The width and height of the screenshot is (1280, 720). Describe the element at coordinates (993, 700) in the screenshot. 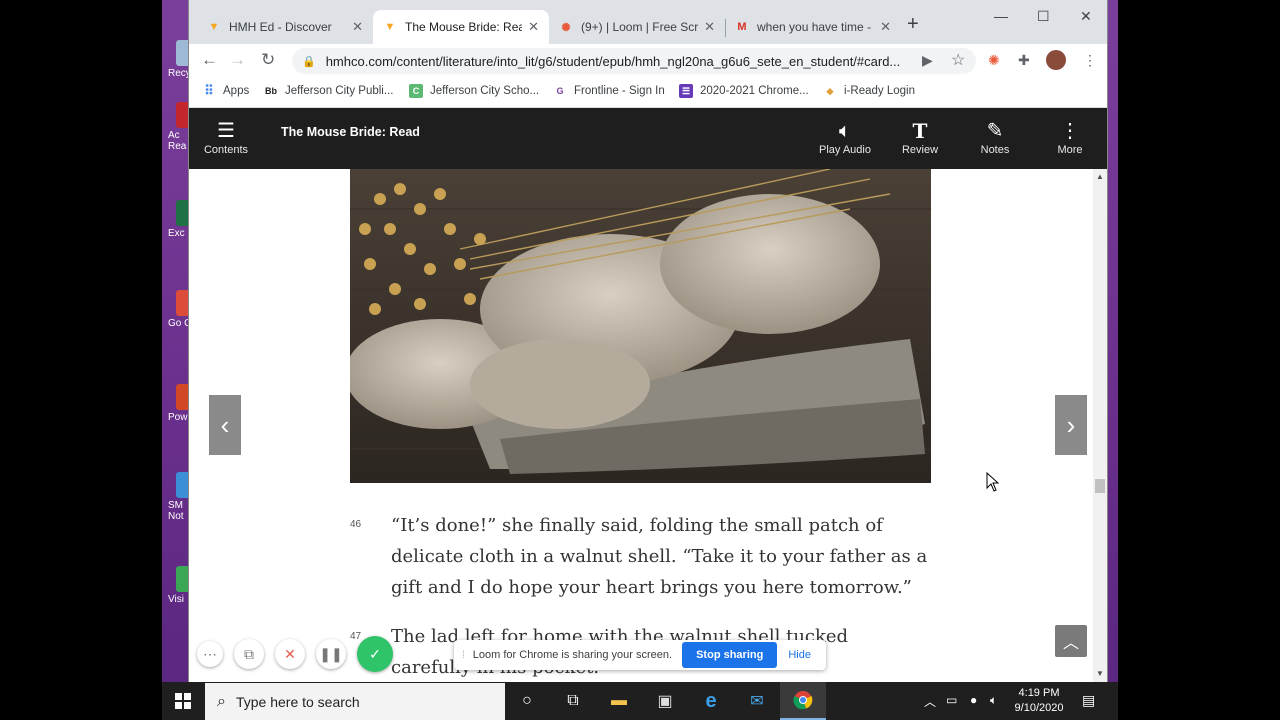

I see `volume-icon: 🔈︎` at that location.